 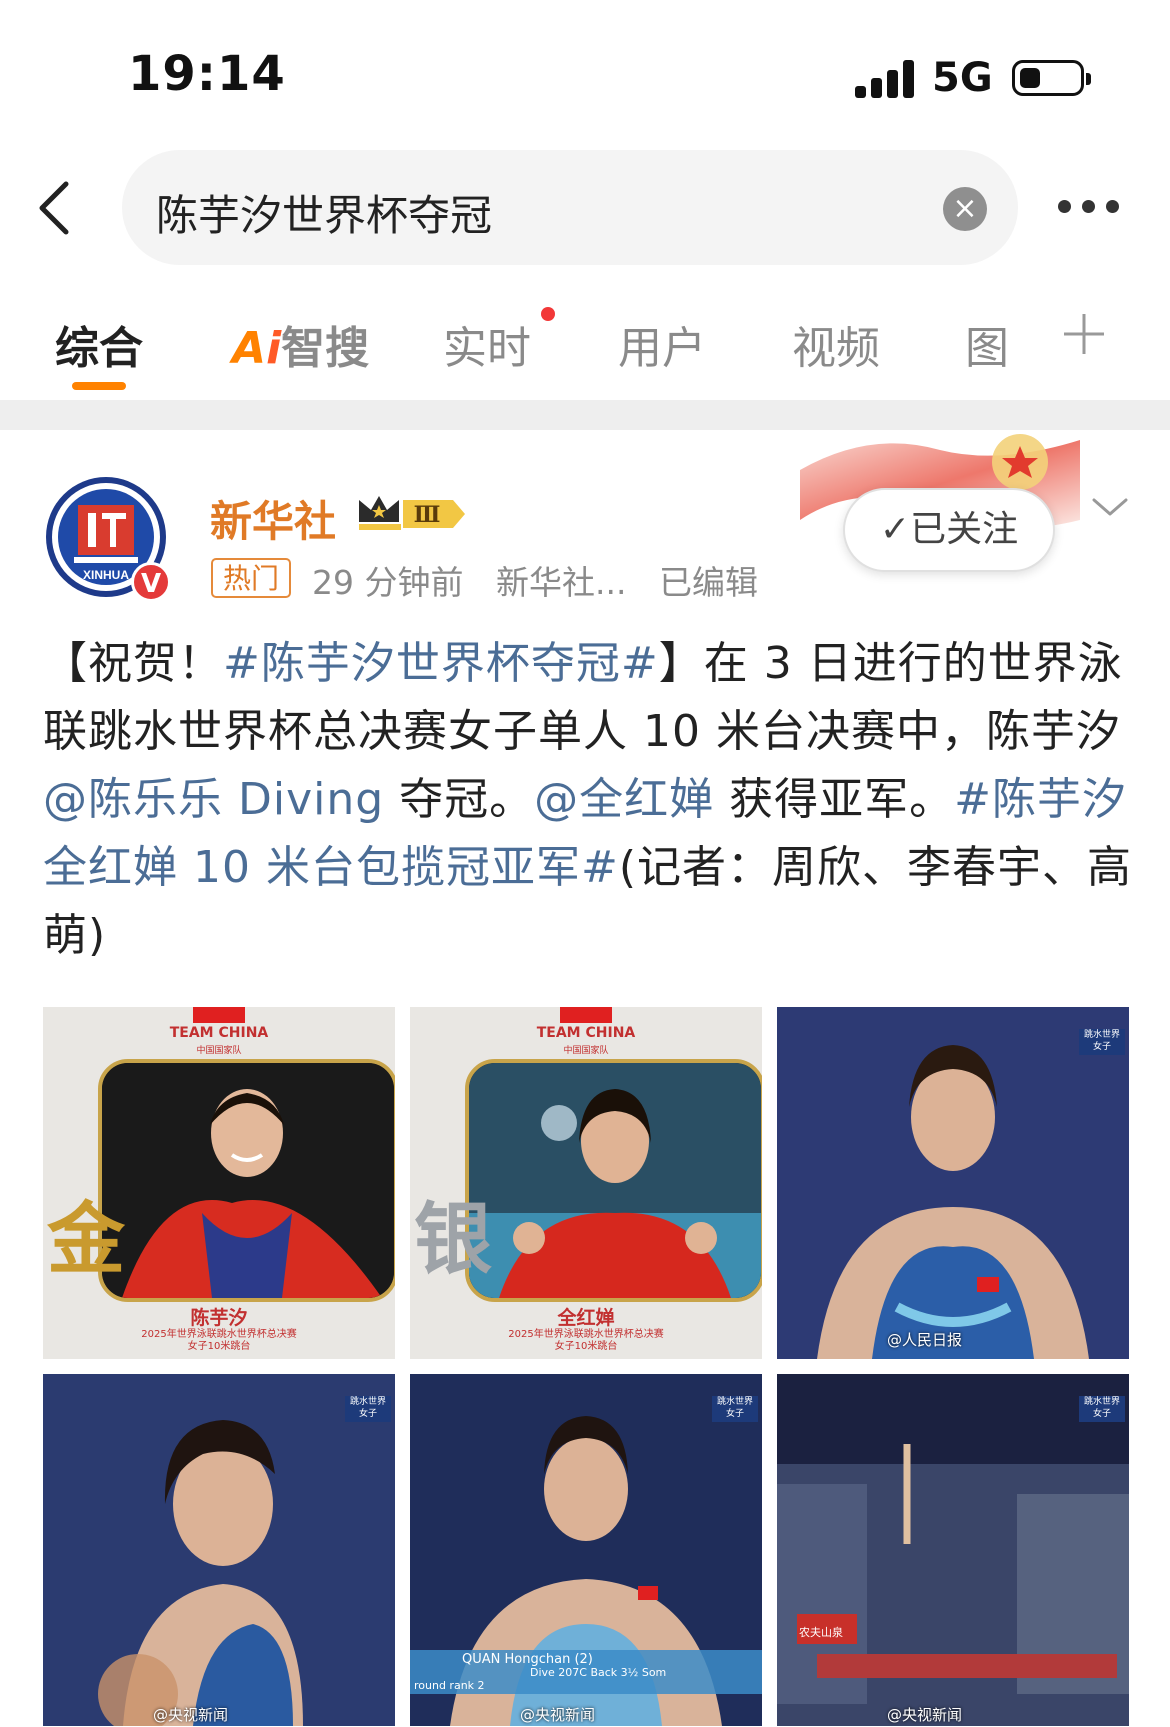 I want to click on score-athlete: QUAN Hongchan (2), so click(x=527, y=1659).